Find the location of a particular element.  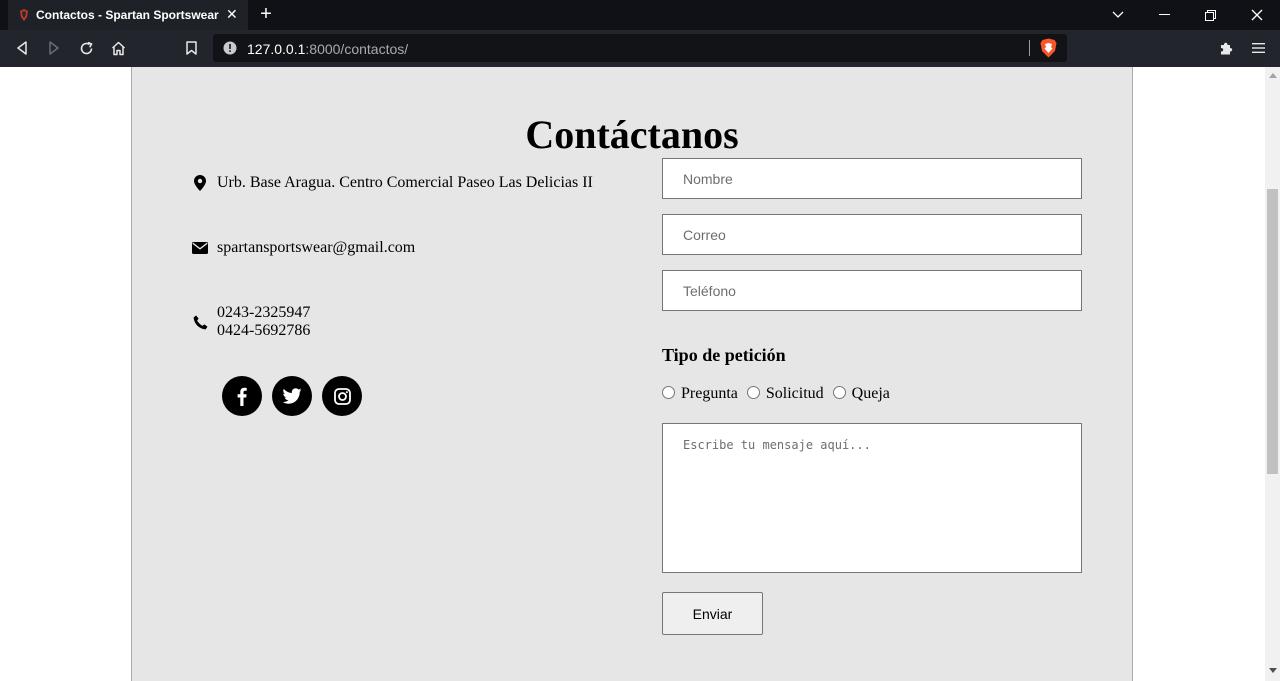

instagram-button is located at coordinates (342, 396).